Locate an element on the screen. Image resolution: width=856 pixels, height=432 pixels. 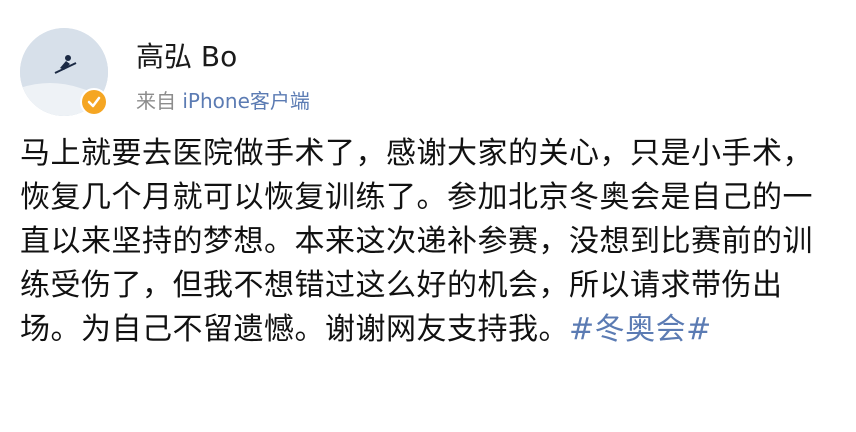
post-source: 来自 iPhone客户端 is located at coordinates (223, 101).